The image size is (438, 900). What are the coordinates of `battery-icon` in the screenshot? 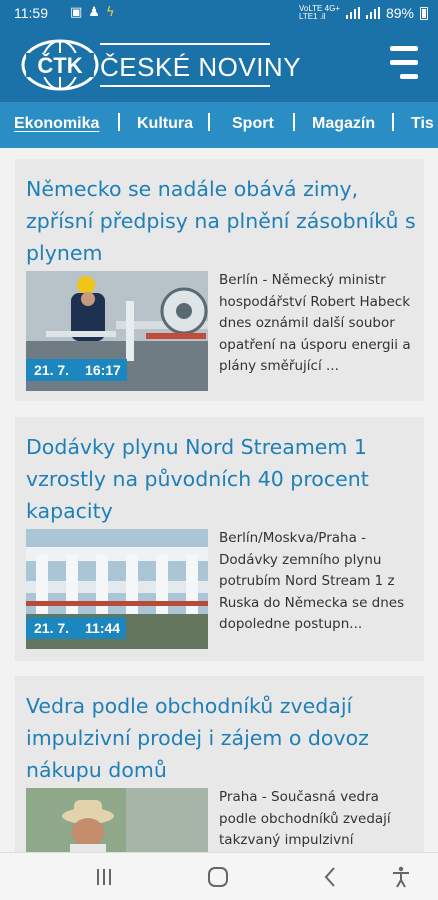 It's located at (424, 13).